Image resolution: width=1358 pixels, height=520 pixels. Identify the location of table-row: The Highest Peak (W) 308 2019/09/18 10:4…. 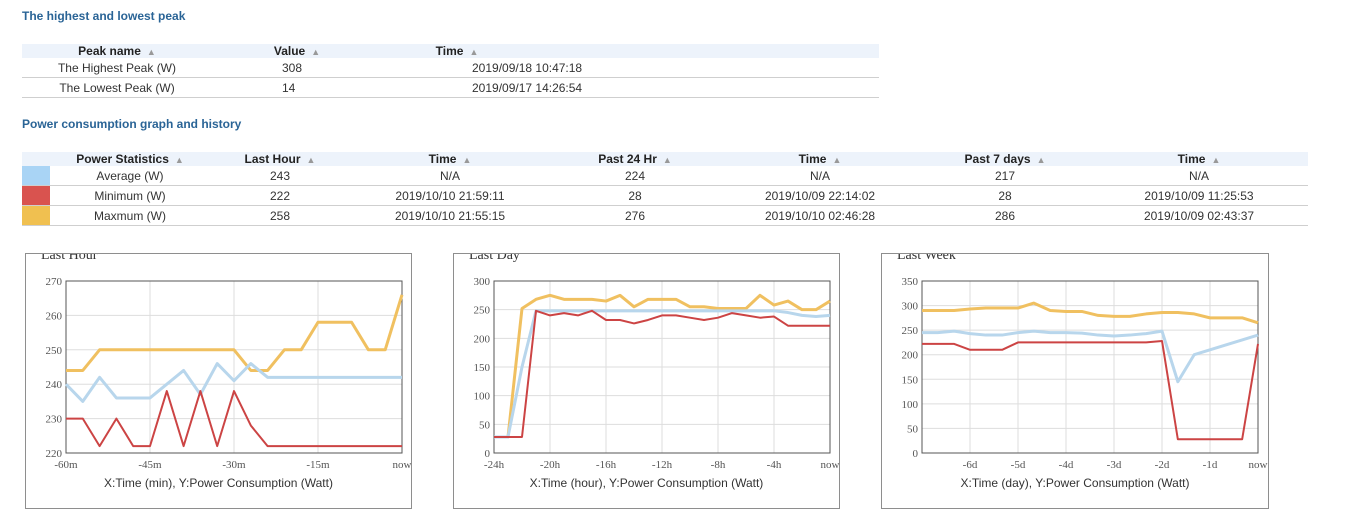
(450, 68).